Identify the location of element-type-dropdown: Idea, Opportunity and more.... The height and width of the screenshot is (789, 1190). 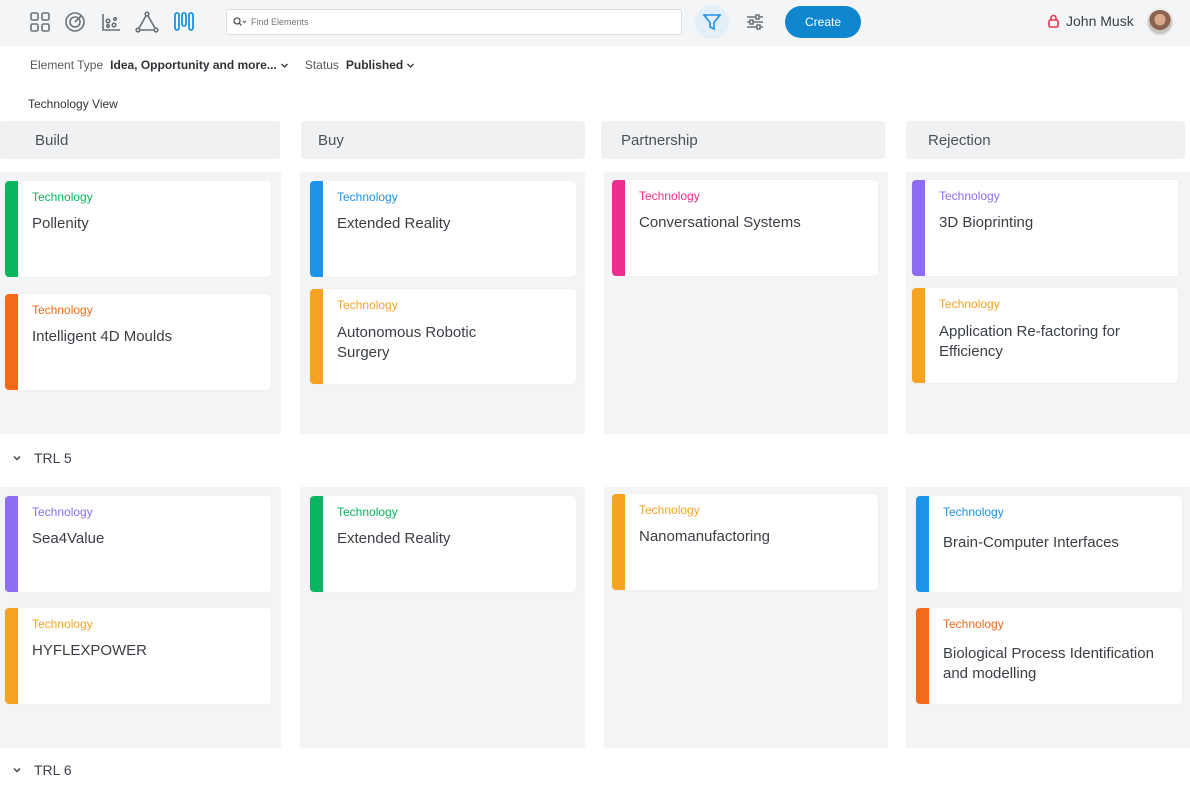
(199, 65).